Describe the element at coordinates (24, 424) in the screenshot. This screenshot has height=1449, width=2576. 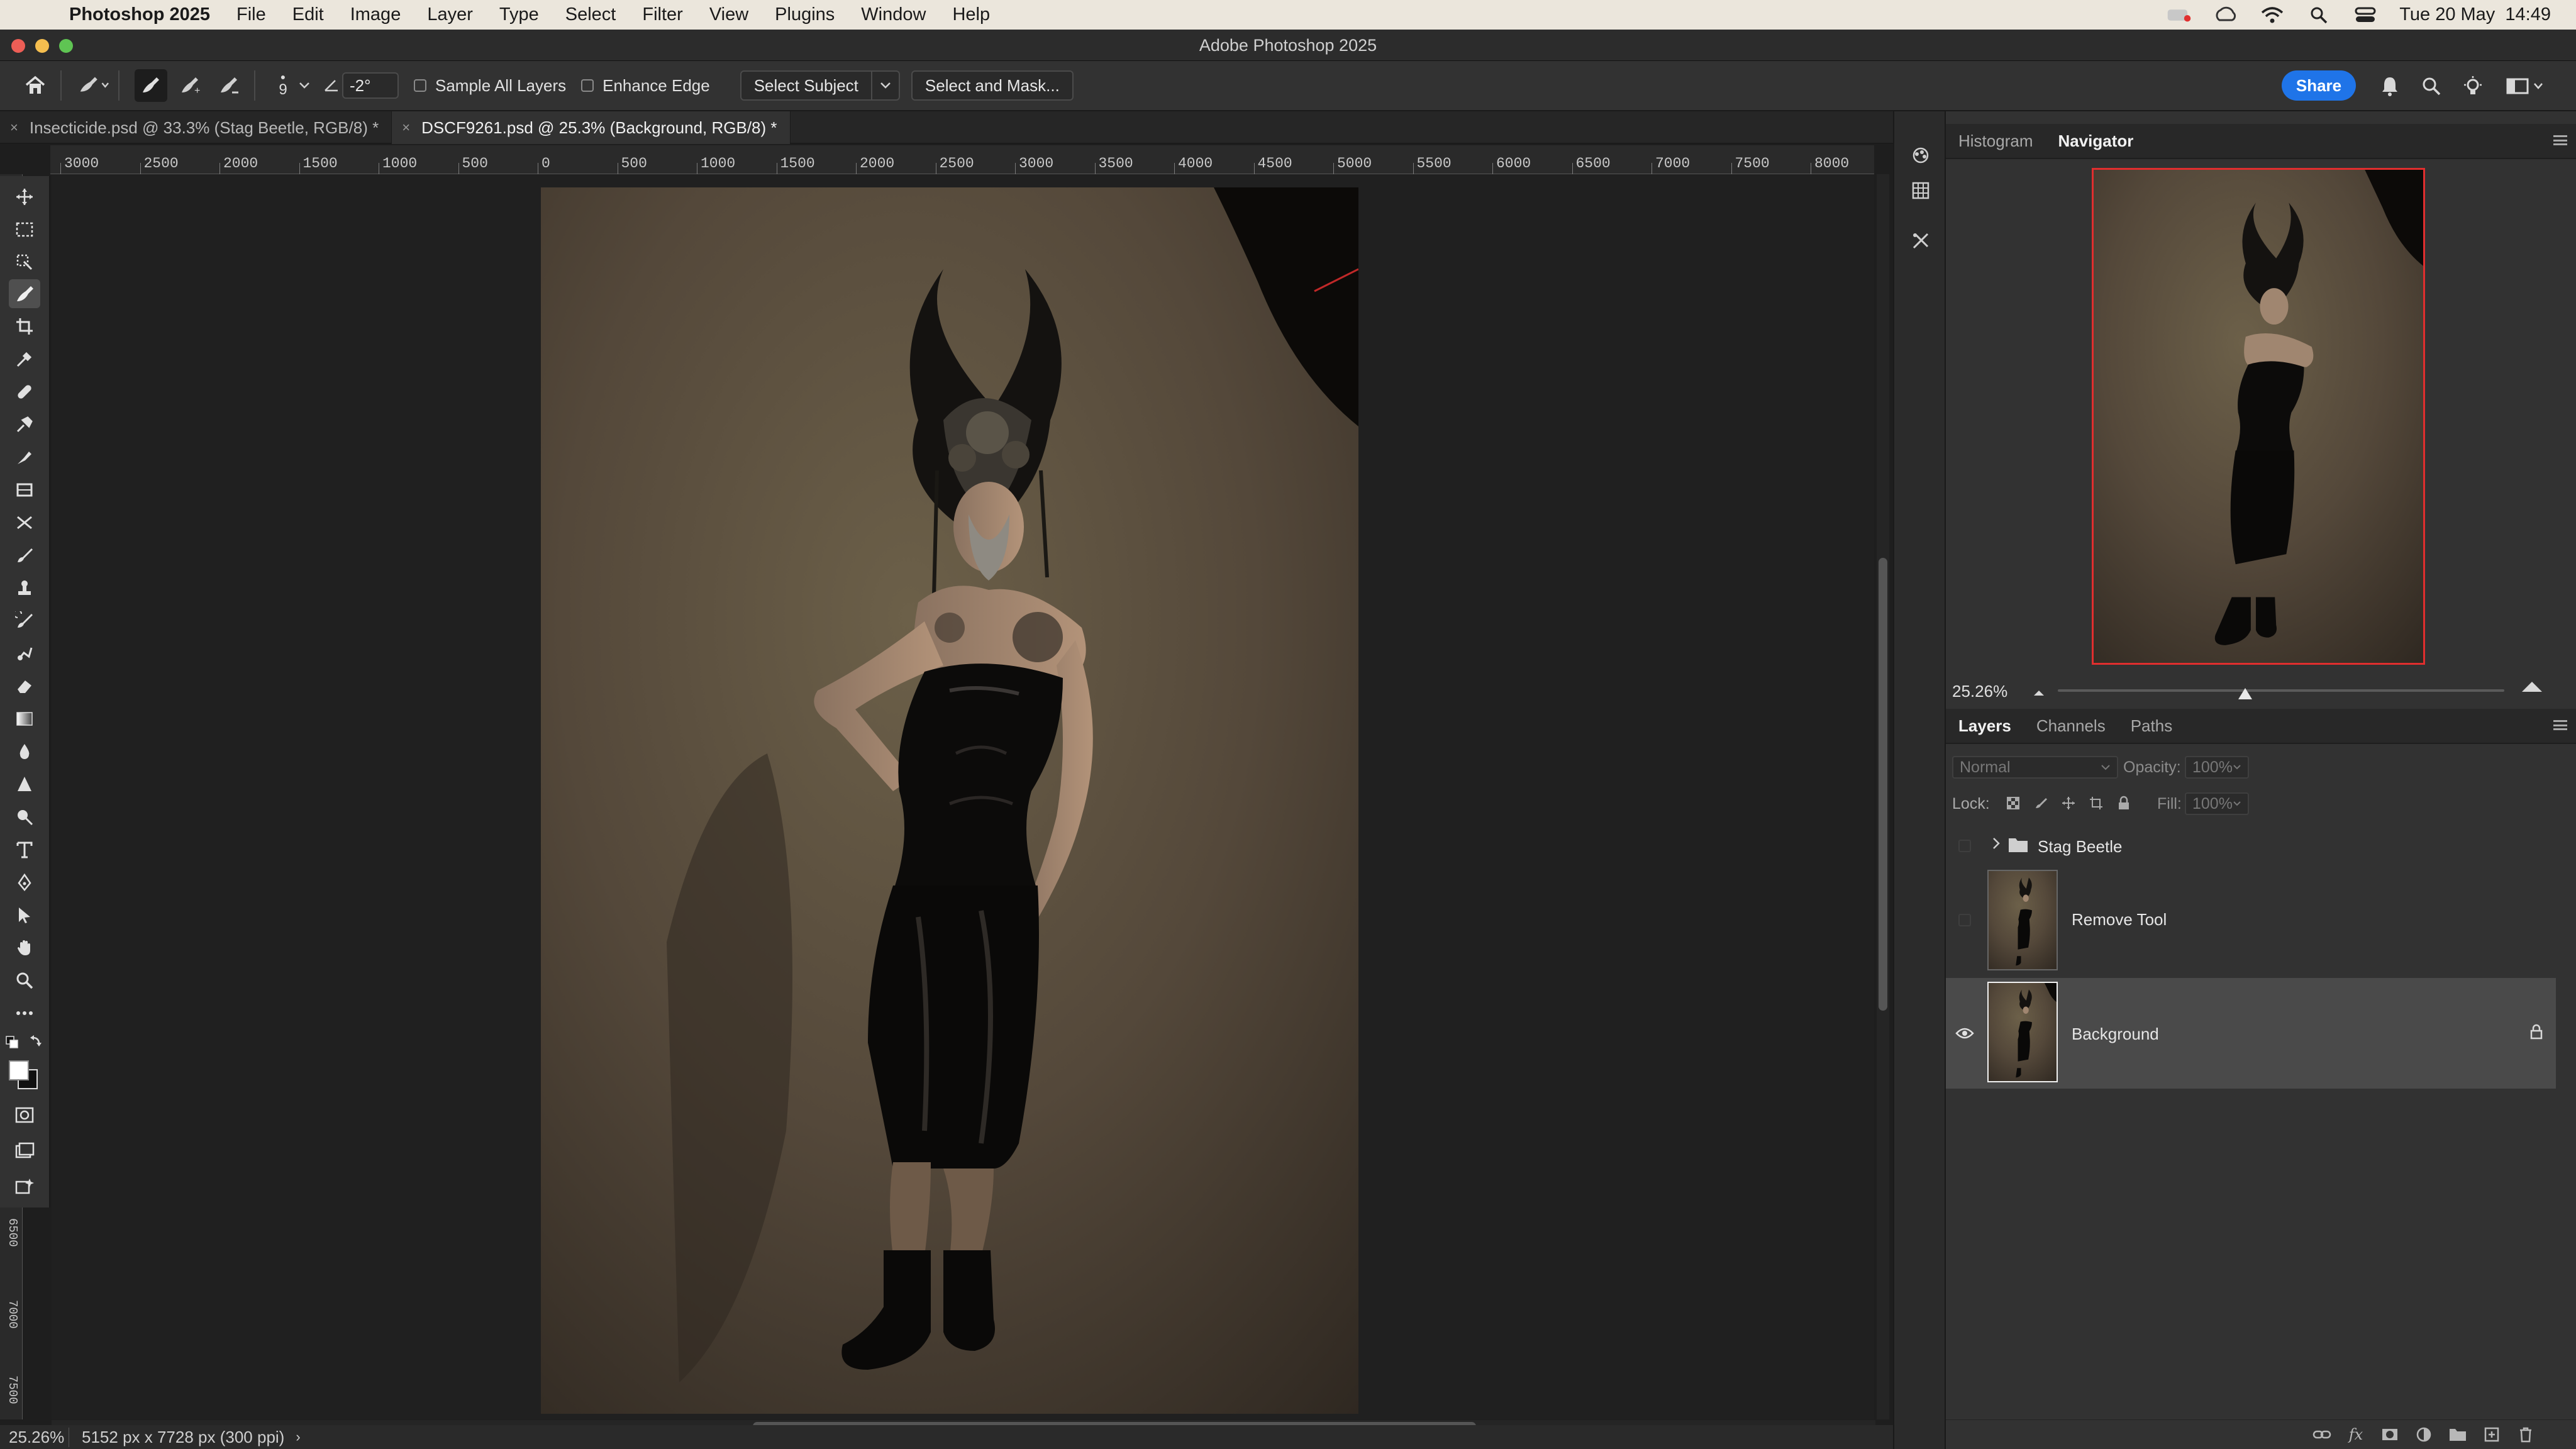
I see `remove-tool-icon` at that location.